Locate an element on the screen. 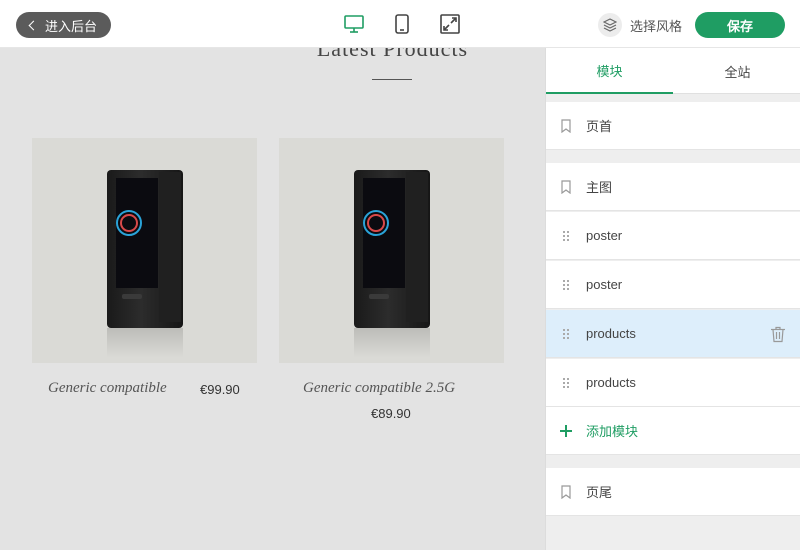  module-label: 主图 is located at coordinates (599, 187).